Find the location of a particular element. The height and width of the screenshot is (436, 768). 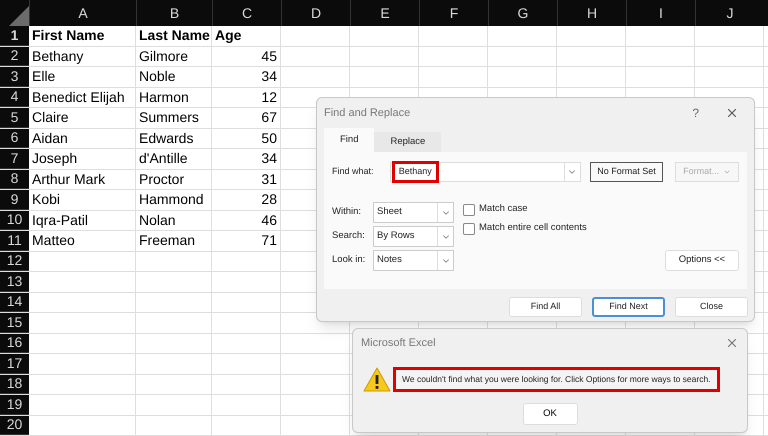

table-cell-text: Joseph is located at coordinates (55, 158).